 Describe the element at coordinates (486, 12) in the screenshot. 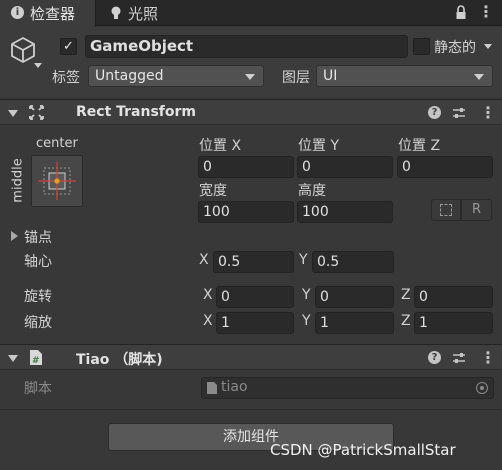

I see `tab-menu-icon: ⋮` at that location.